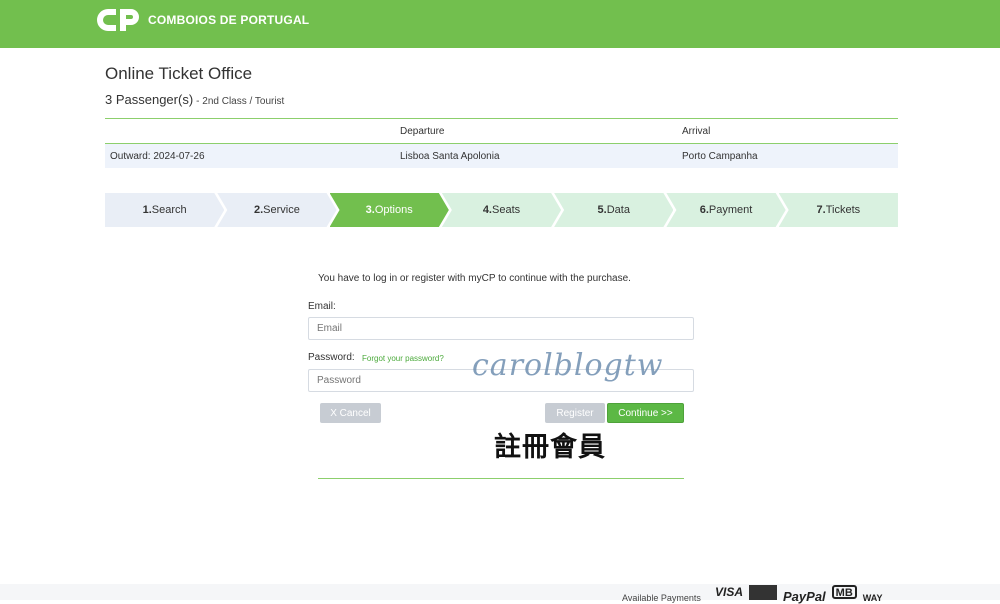 The image size is (1000, 604). What do you see at coordinates (645, 413) in the screenshot?
I see `continue-button: Continue >>` at bounding box center [645, 413].